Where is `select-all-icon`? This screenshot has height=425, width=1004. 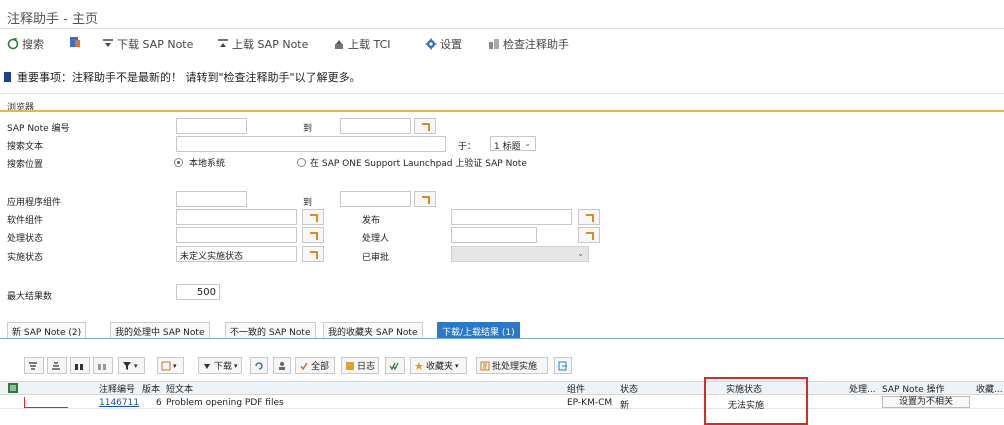 select-all-icon is located at coordinates (304, 366).